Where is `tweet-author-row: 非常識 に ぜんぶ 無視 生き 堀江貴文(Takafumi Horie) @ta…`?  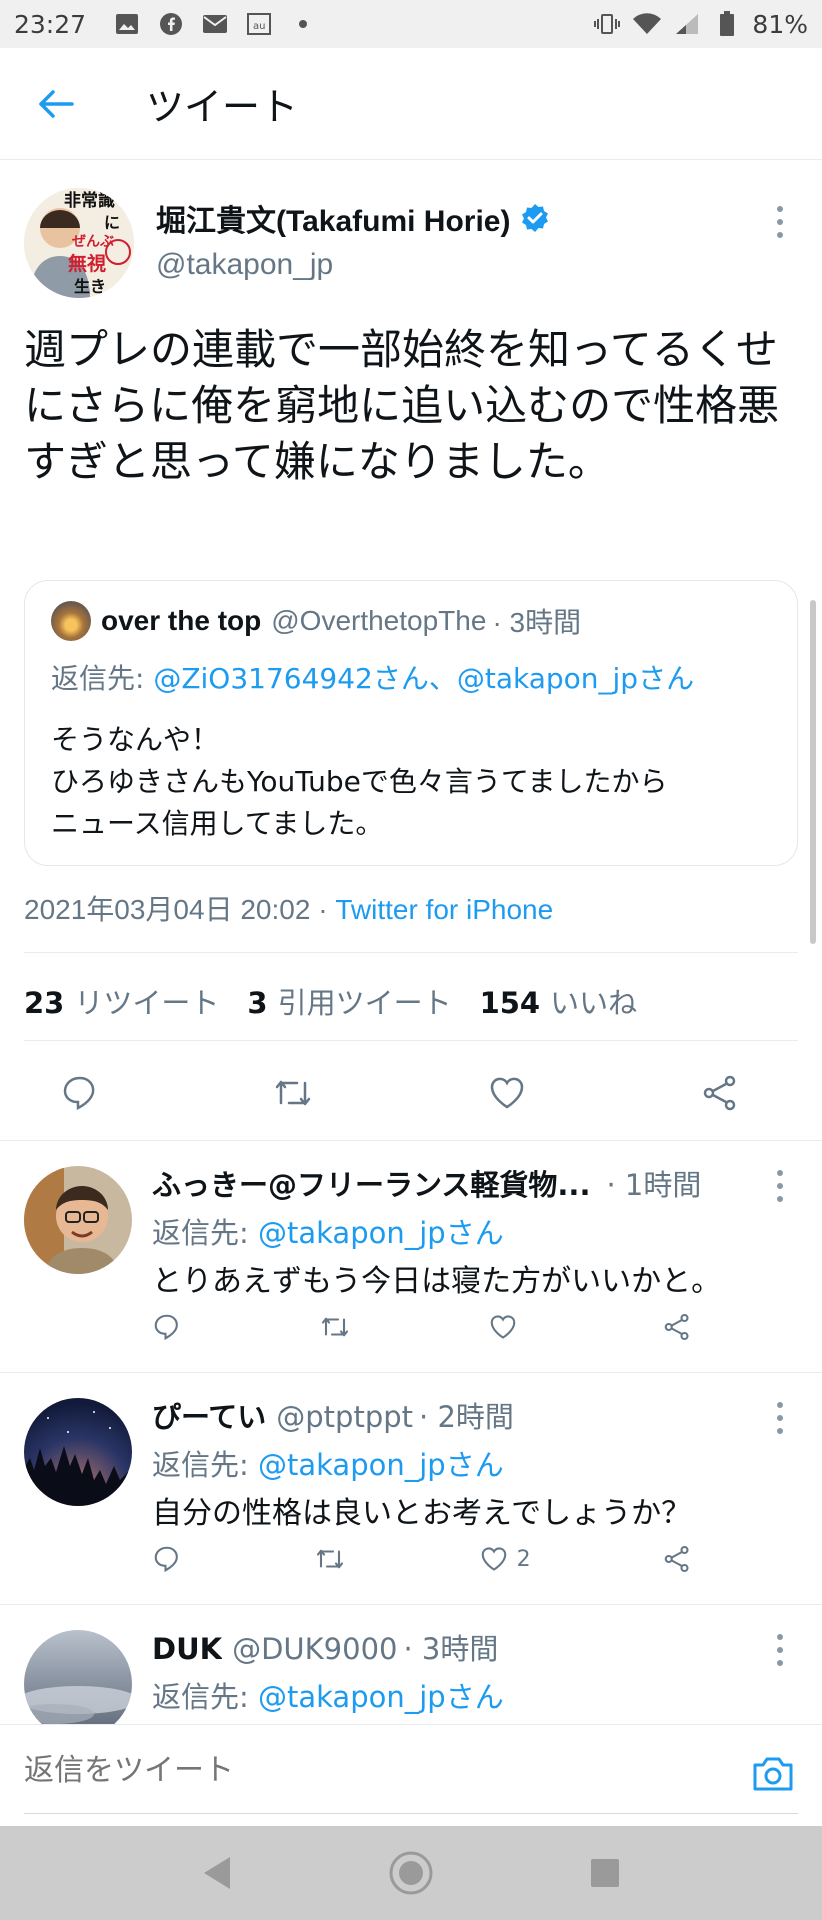 tweet-author-row: 非常識 に ぜんぶ 無視 生き 堀江貴文(Takafumi Horie) @ta… is located at coordinates (411, 235).